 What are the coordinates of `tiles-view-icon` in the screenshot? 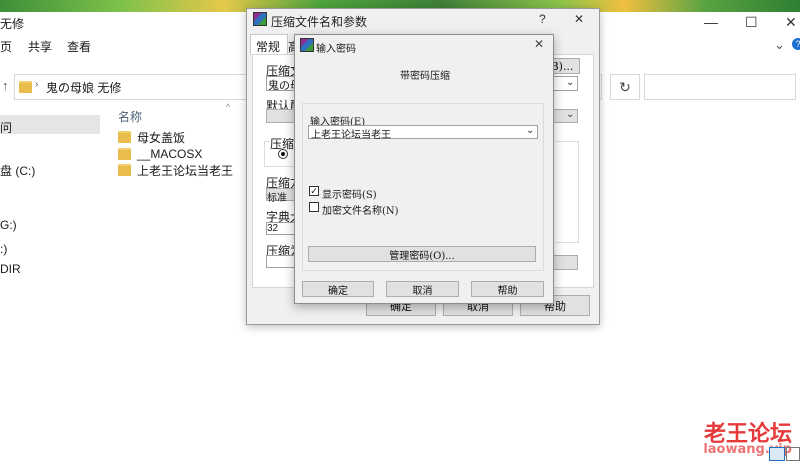 It's located at (793, 454).